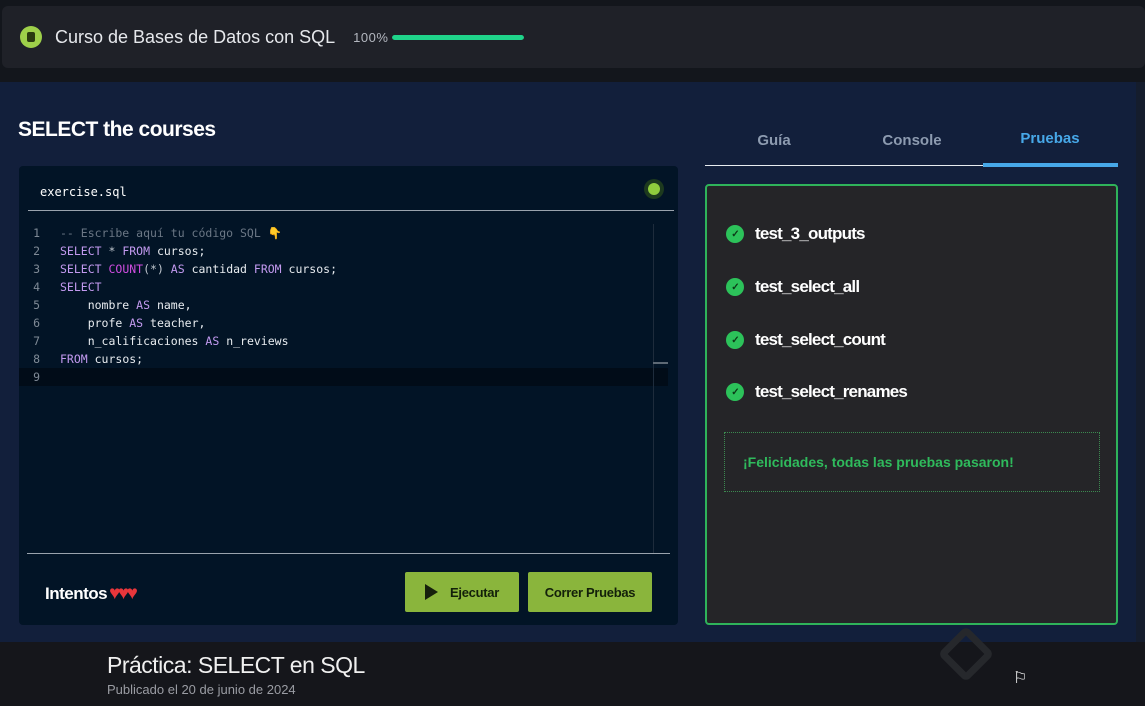 This screenshot has width=1145, height=706. Describe the element at coordinates (174, 323) in the screenshot. I see `code-token: teacher,` at that location.